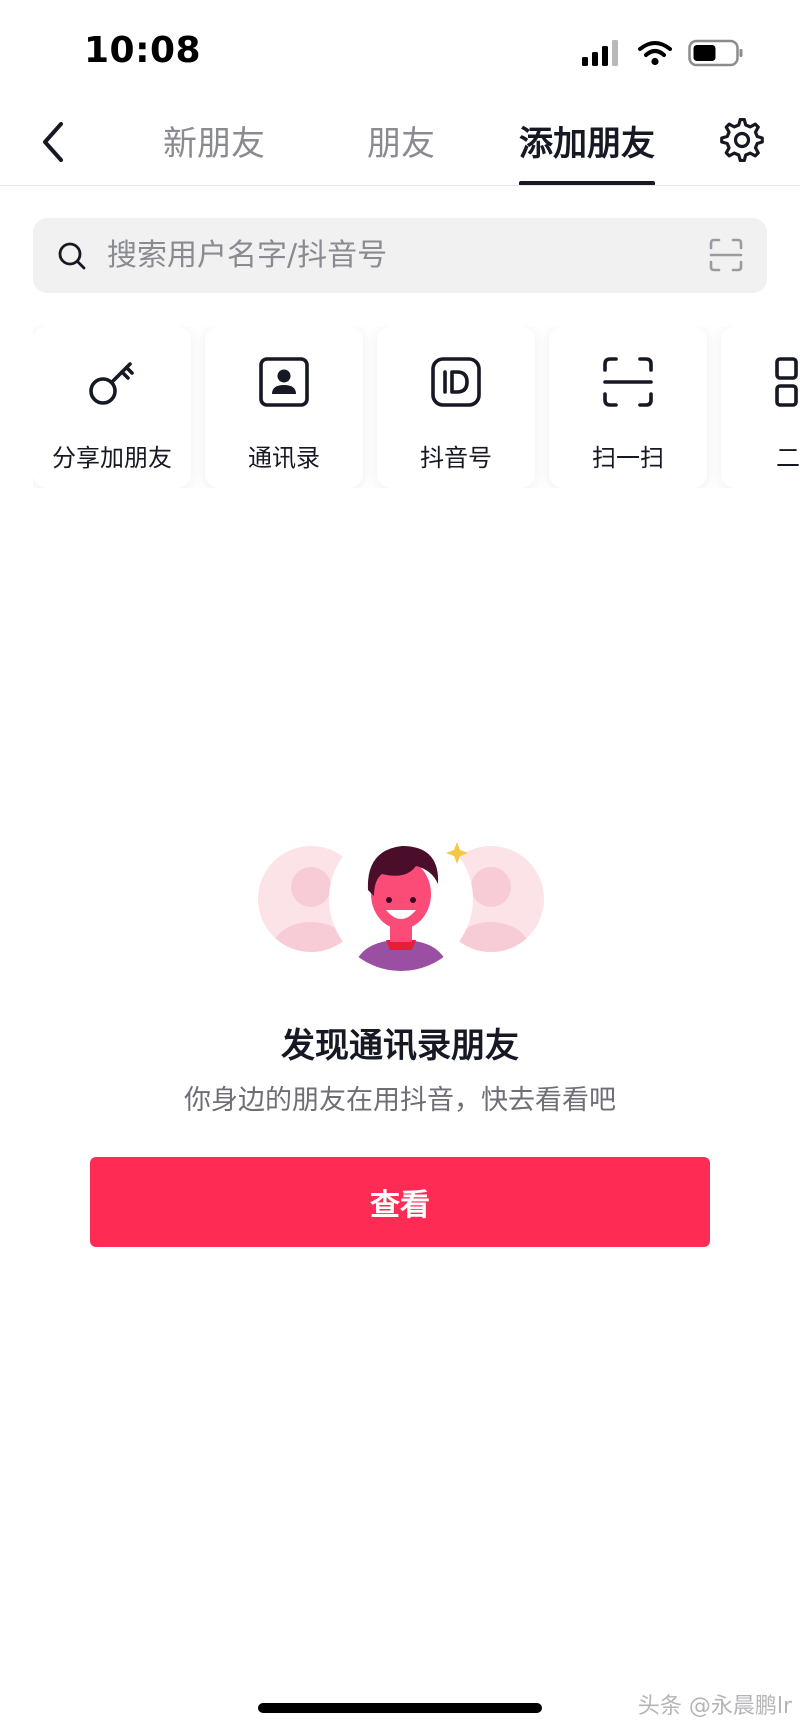 The image size is (800, 1731). Describe the element at coordinates (387, 255) in the screenshot. I see `search-input` at that location.